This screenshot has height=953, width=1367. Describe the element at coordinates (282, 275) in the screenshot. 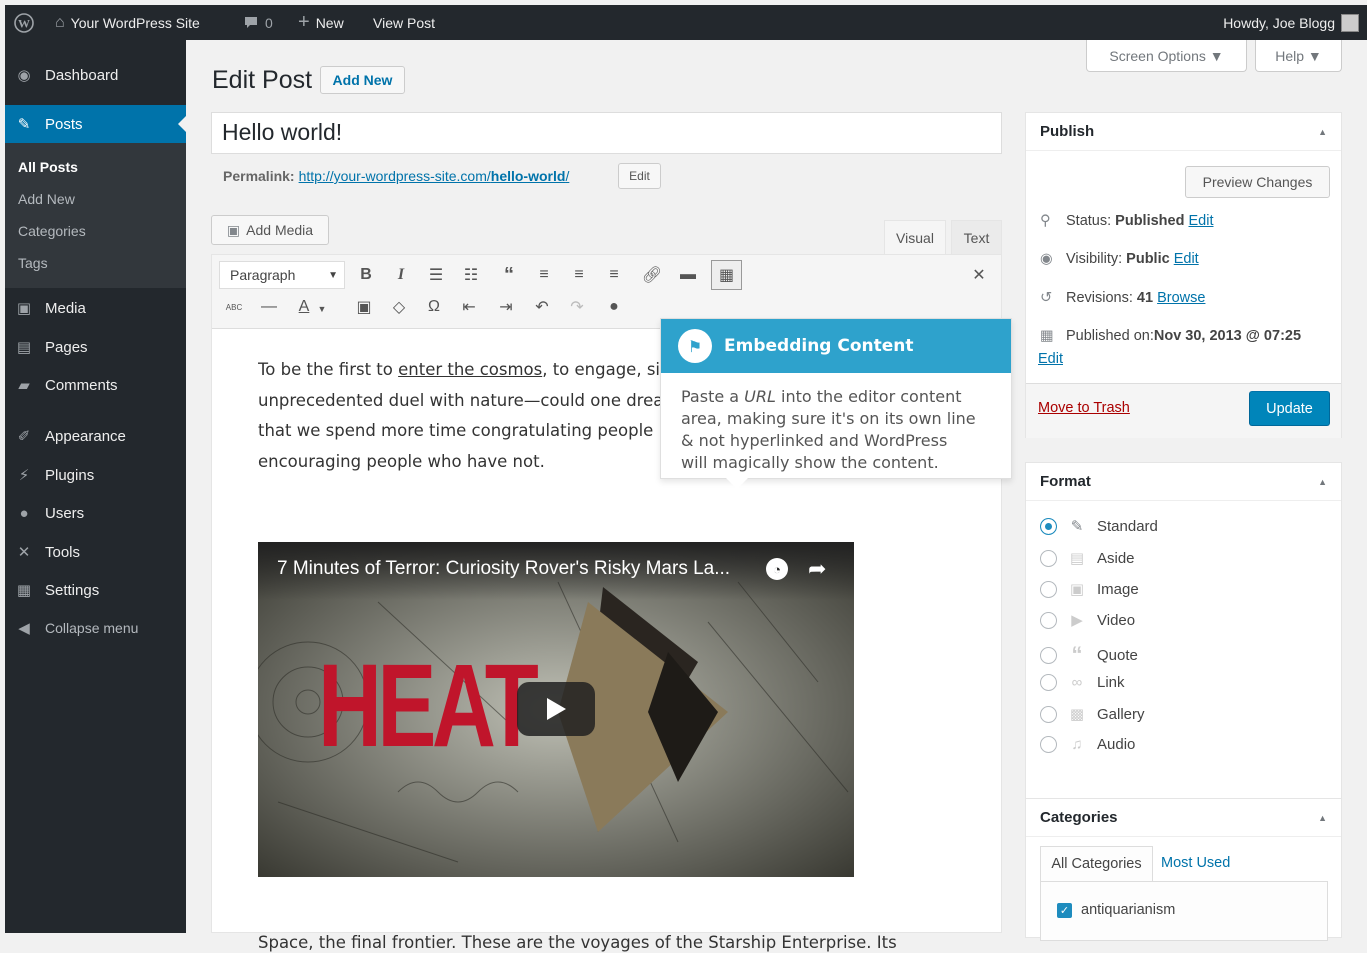

I see `format-select: Paragraph ▼` at that location.